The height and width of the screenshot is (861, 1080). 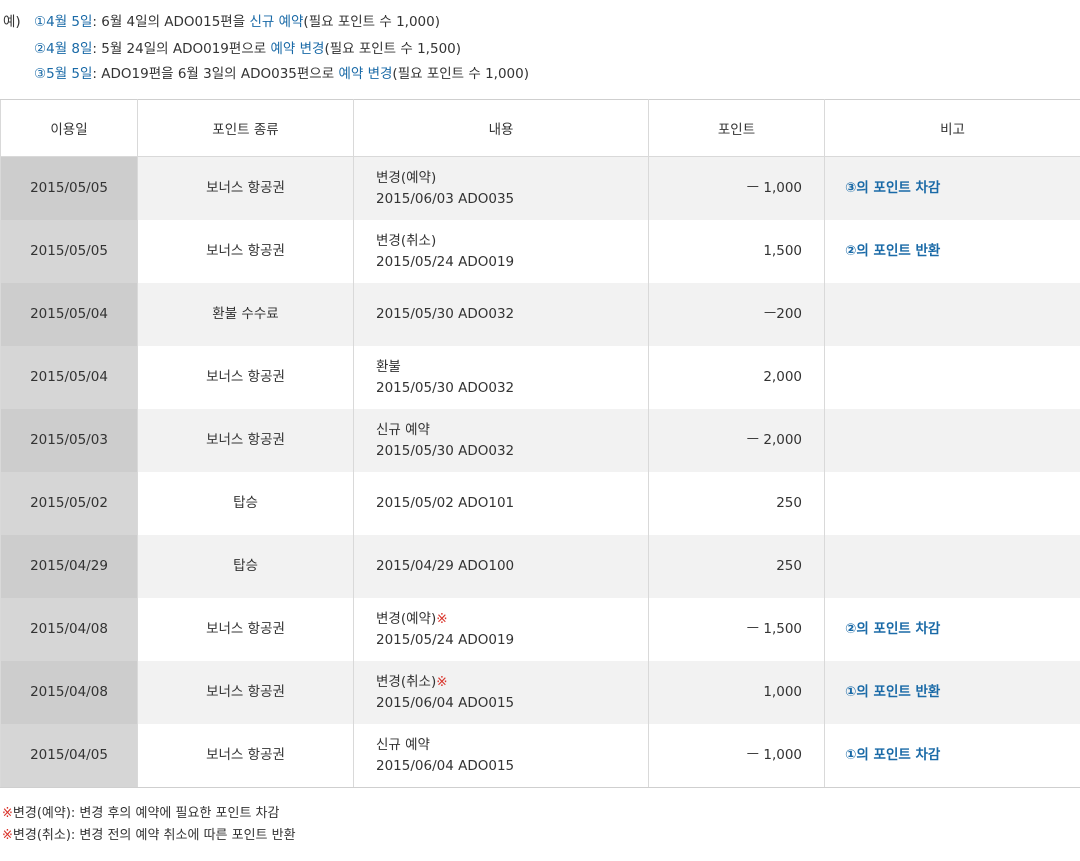 I want to click on cell-points: 1,000, so click(x=736, y=692).